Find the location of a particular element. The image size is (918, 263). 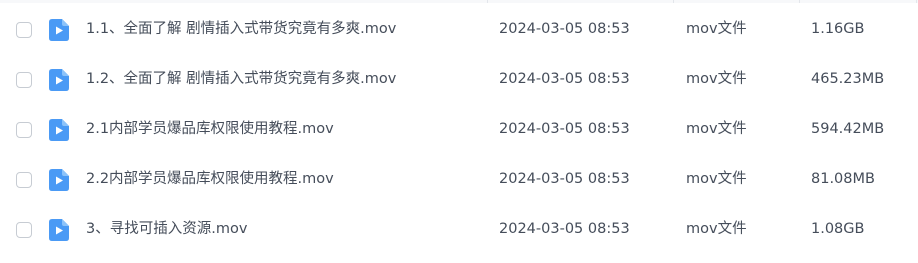

file-name: 1.2、全面了解 剧情插入式带货究竟有多爽.mov is located at coordinates (241, 79).